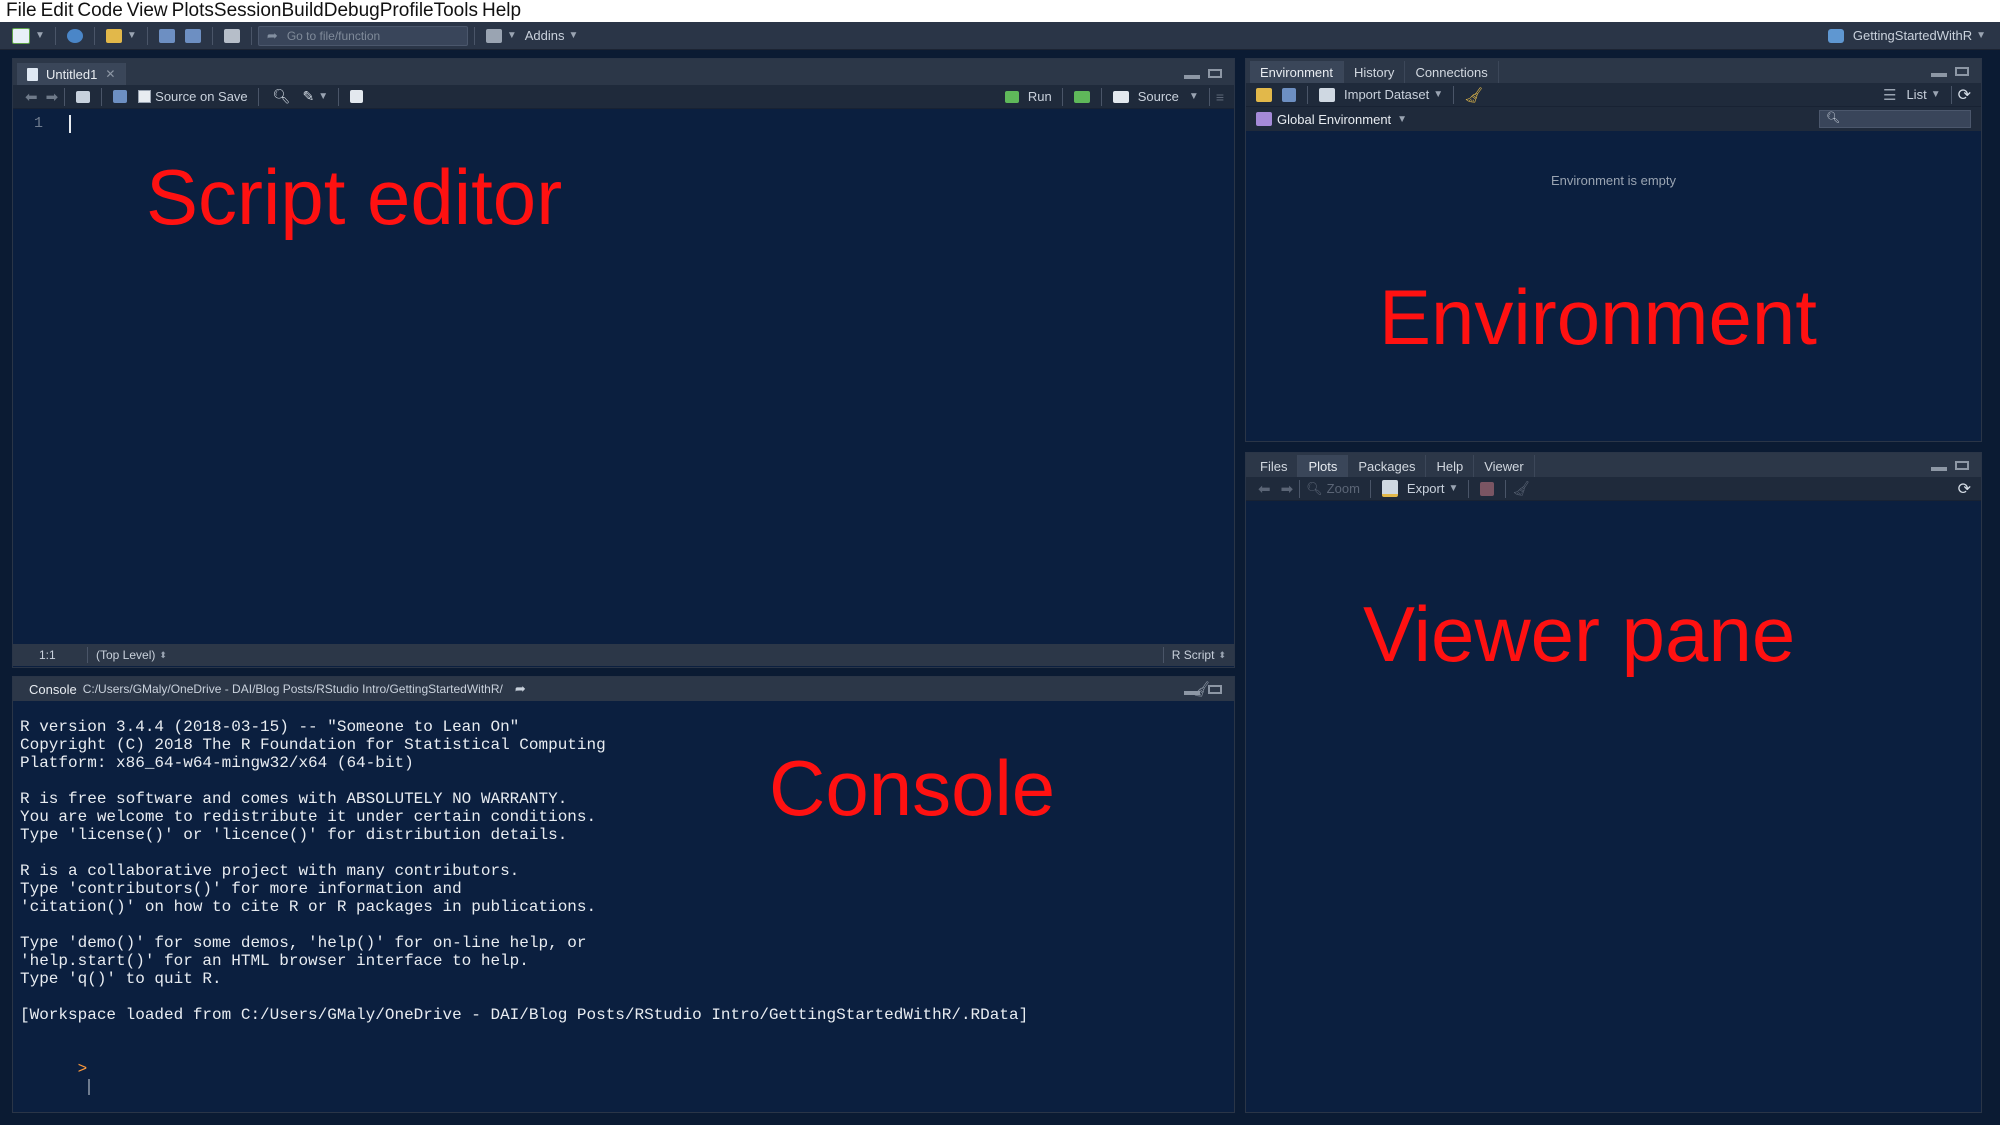 This screenshot has width=2000, height=1125. What do you see at coordinates (352, 11) in the screenshot?
I see `menu-debug: Debug` at bounding box center [352, 11].